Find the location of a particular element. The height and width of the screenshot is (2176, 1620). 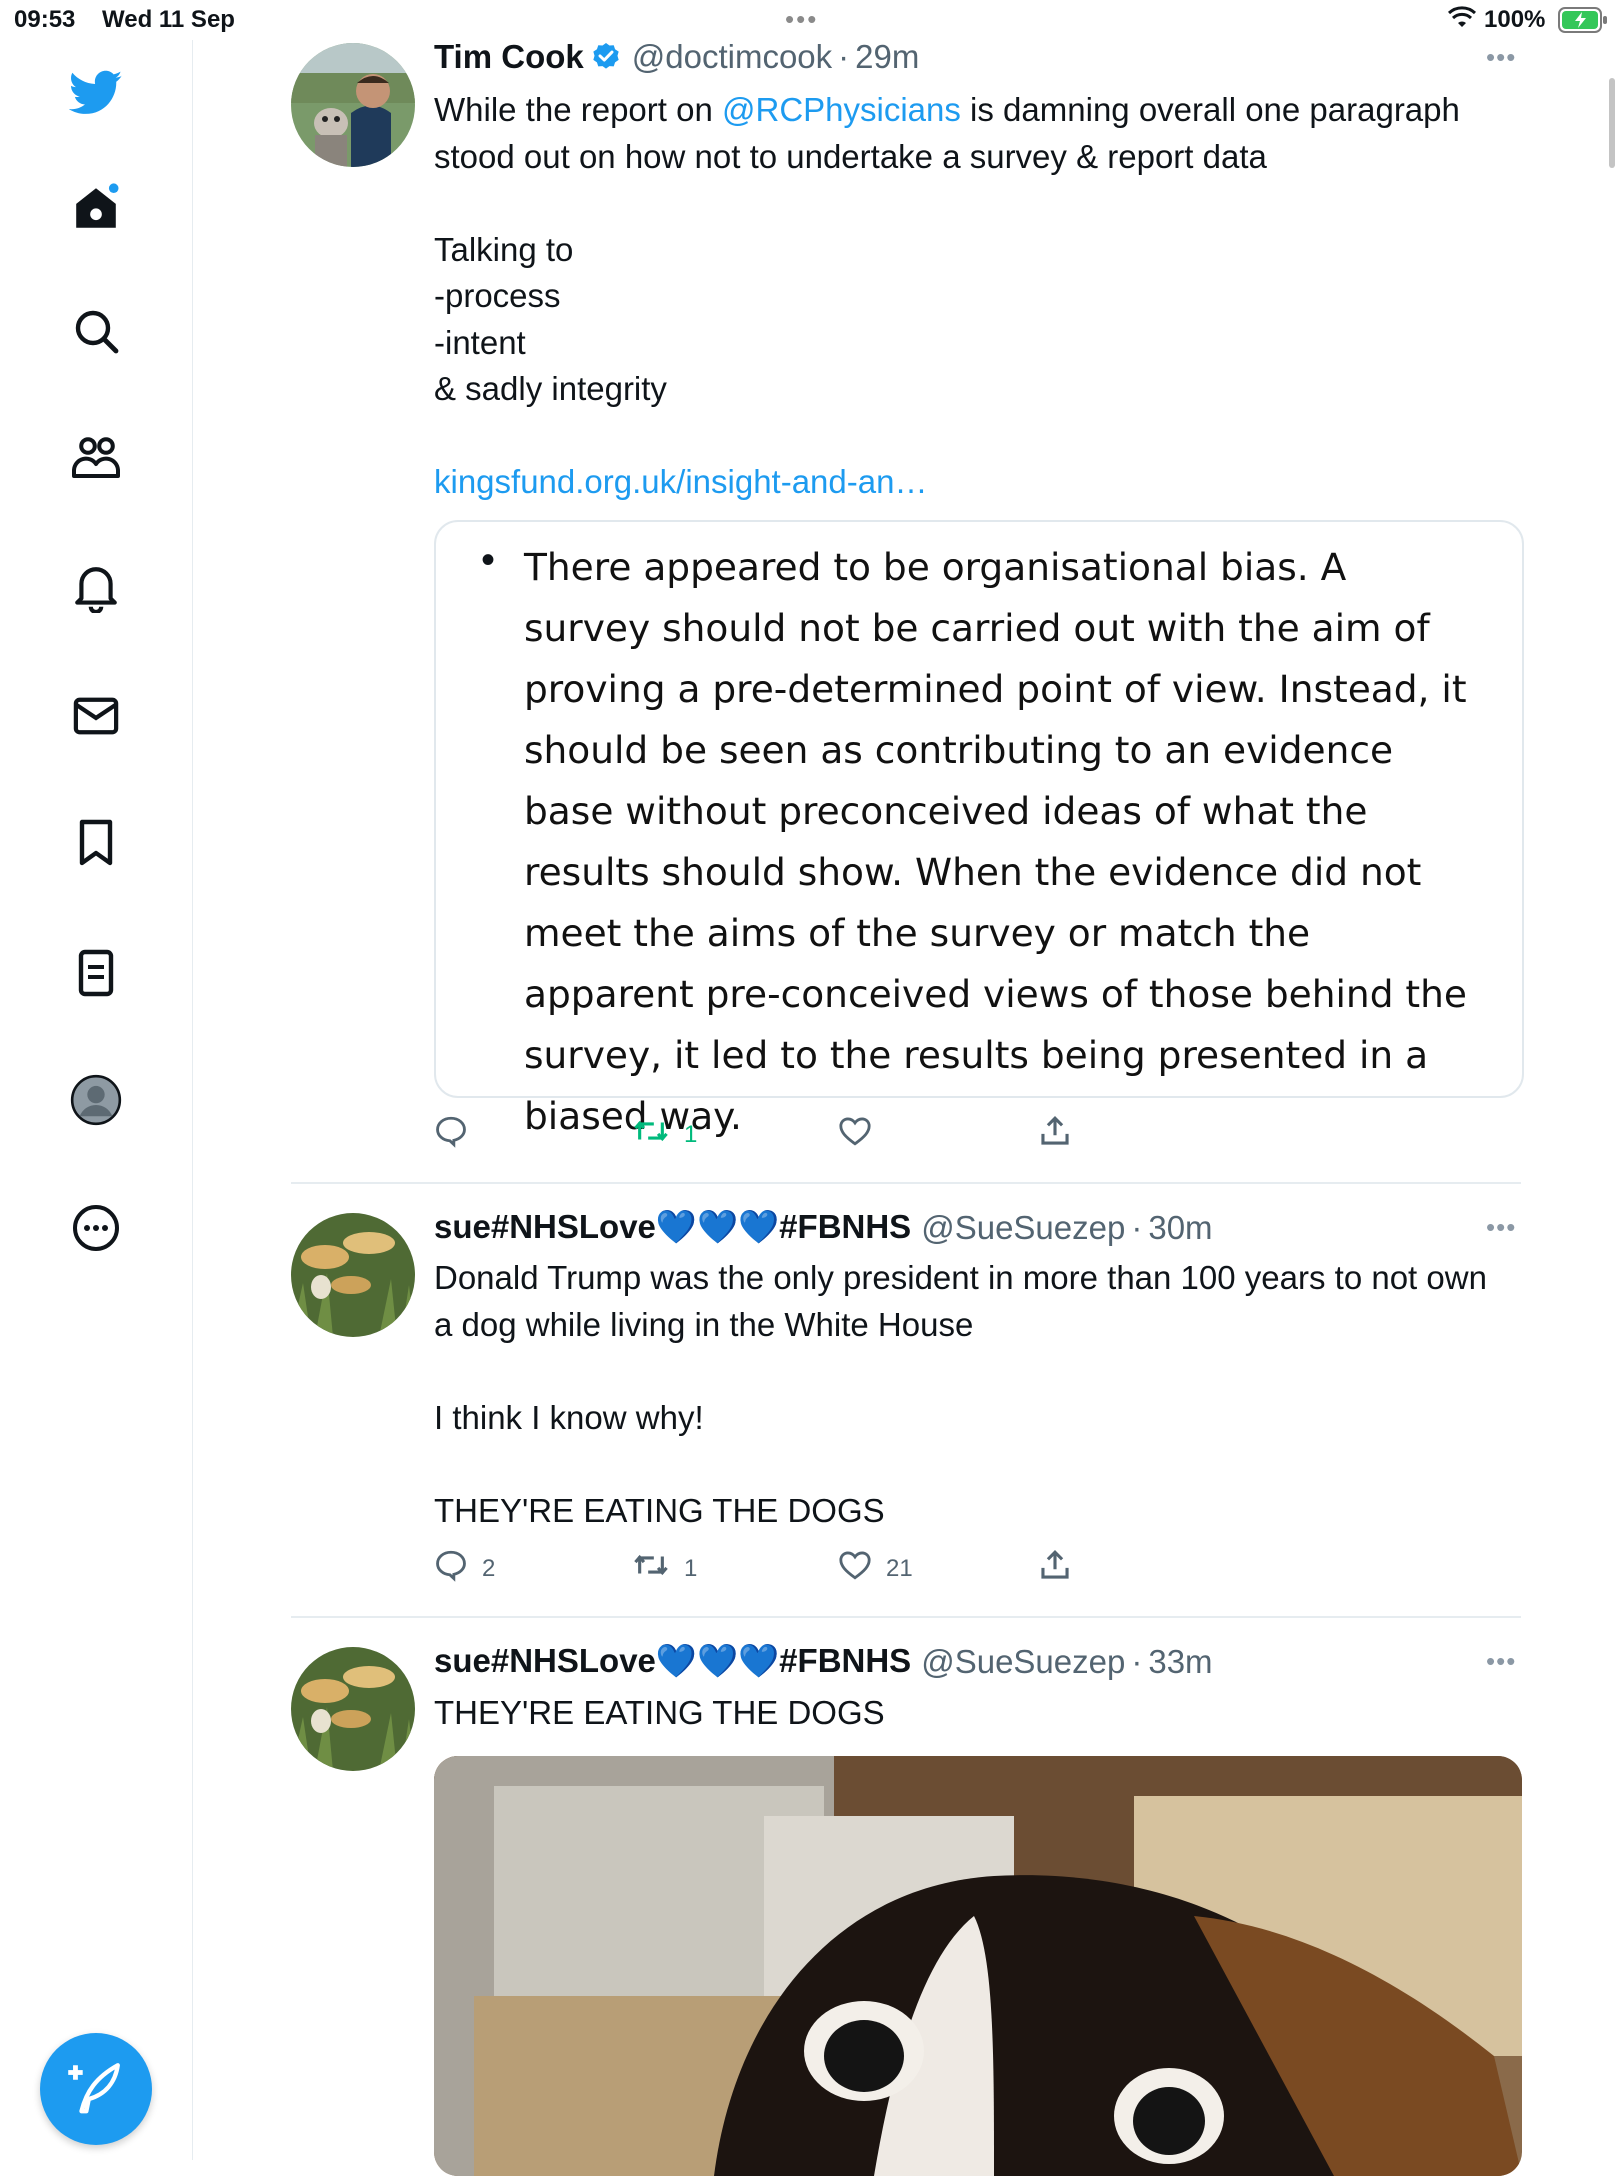

scrollbar-thumb is located at coordinates (1612, 123).